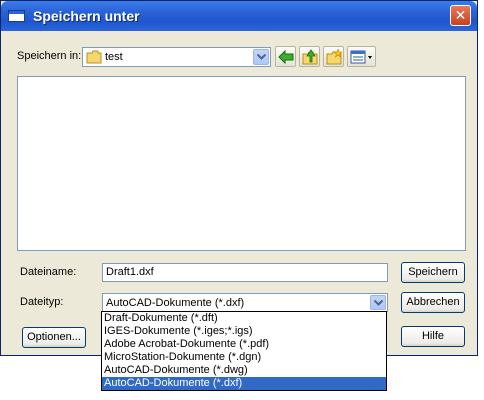  I want to click on filetype-option: Draft-Dokumente (*.dft), so click(244, 318).